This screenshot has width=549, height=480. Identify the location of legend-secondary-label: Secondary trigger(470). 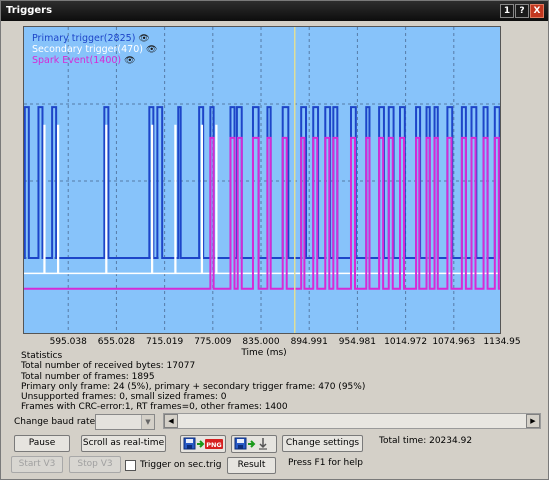
(87, 49).